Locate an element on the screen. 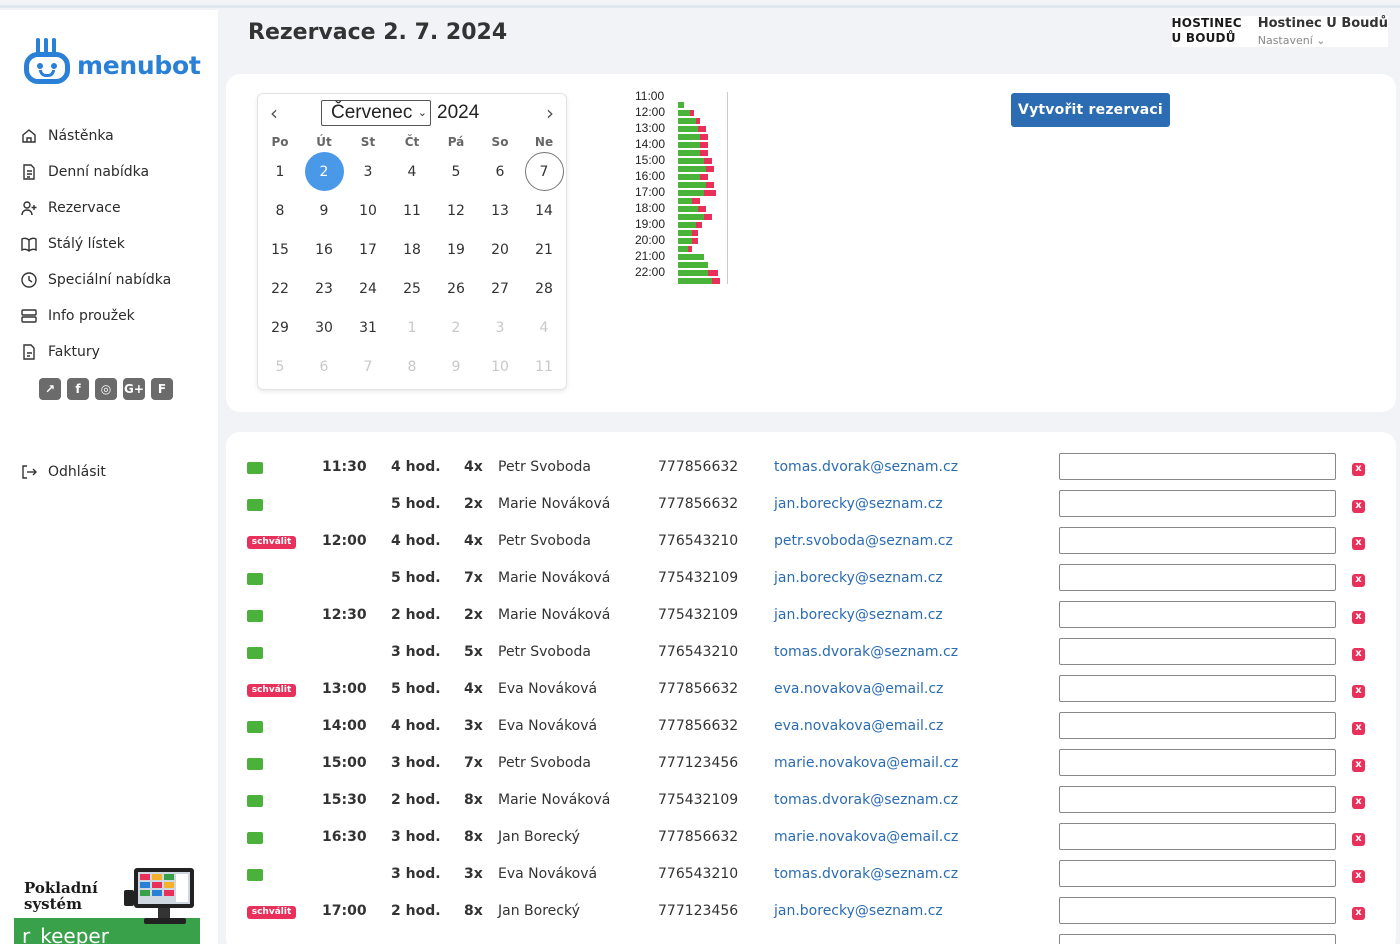 Image resolution: width=1400 pixels, height=944 pixels. calendar-day: 30 is located at coordinates (324, 327).